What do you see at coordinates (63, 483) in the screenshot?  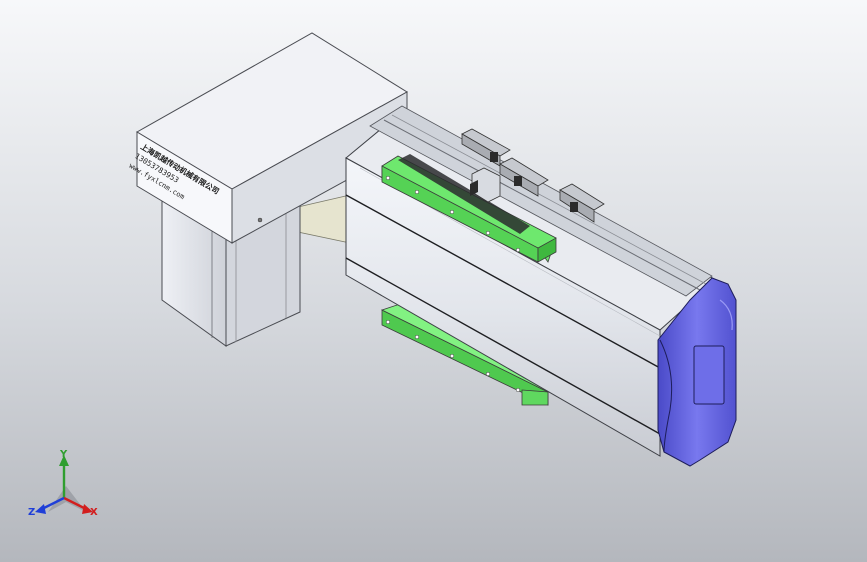 I see `coordinate-triad: Y X Z` at bounding box center [63, 483].